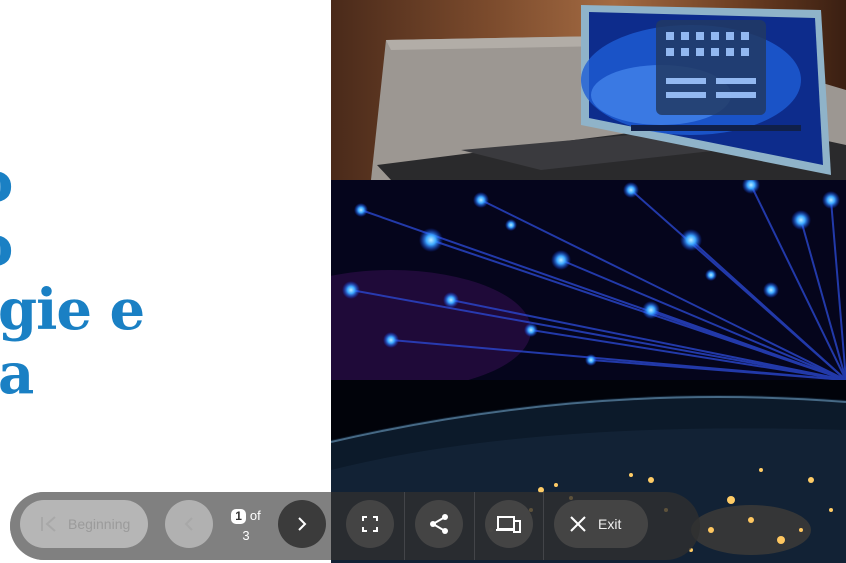  Describe the element at coordinates (48, 524) in the screenshot. I see `skip-to-start-icon` at that location.